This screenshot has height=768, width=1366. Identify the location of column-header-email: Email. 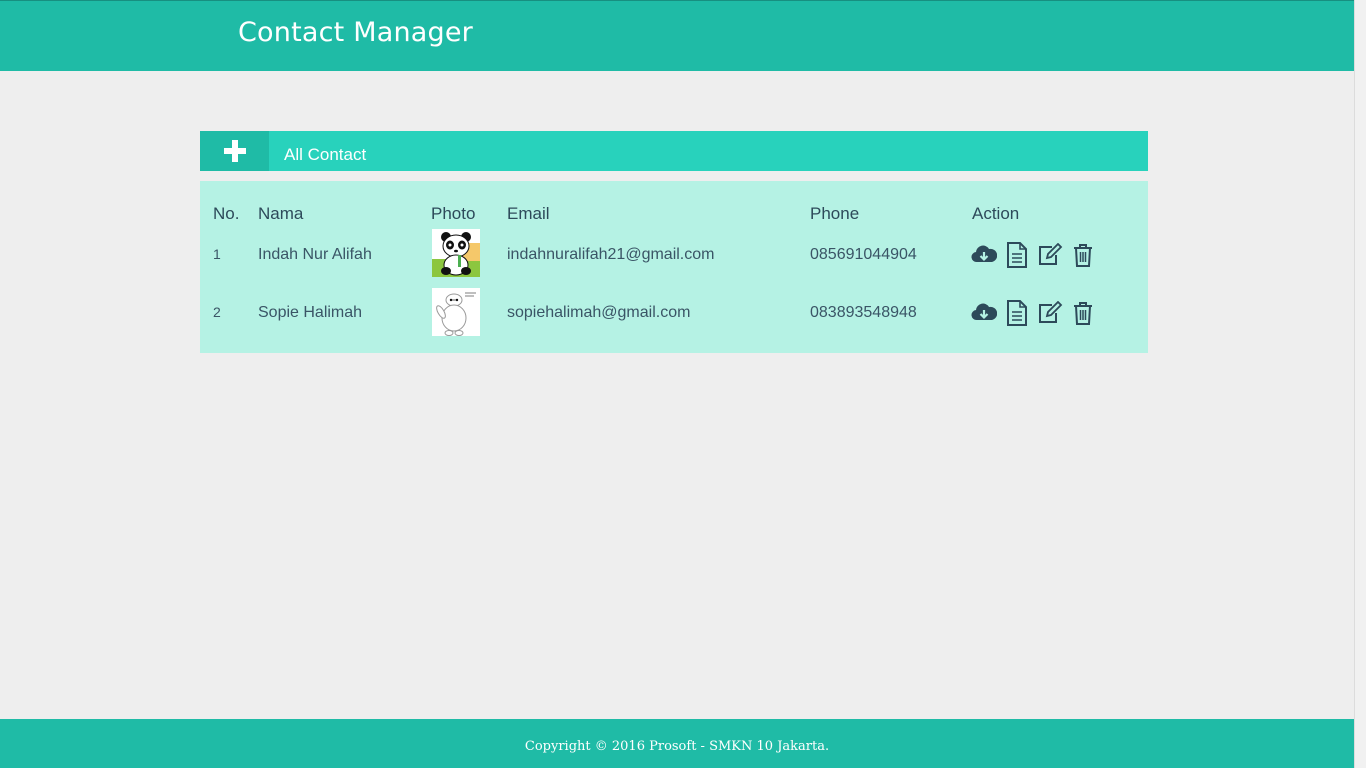
(528, 213).